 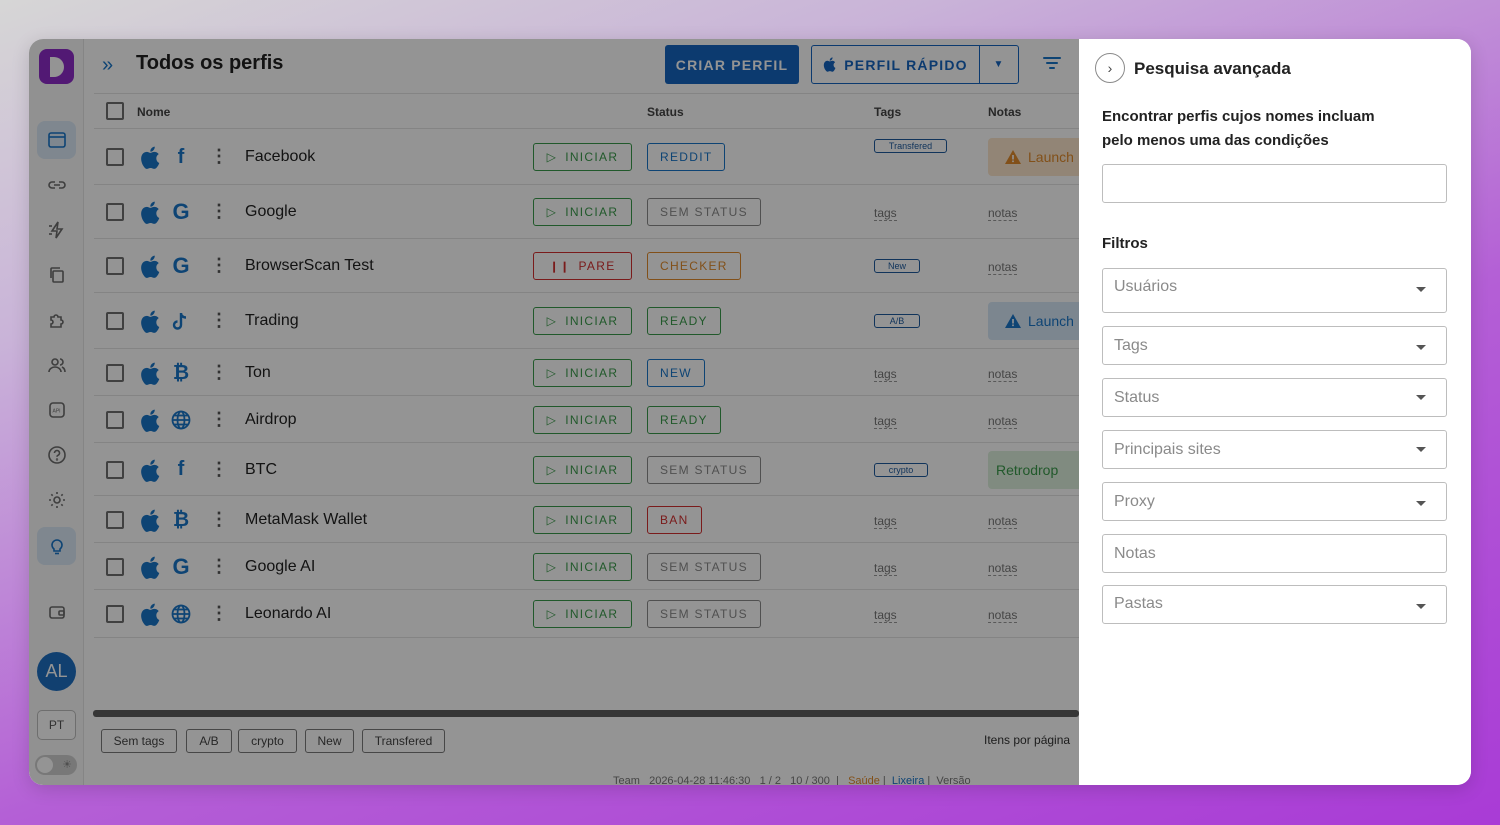 What do you see at coordinates (1110, 68) in the screenshot?
I see `close-panel-chevron-icon: ›` at bounding box center [1110, 68].